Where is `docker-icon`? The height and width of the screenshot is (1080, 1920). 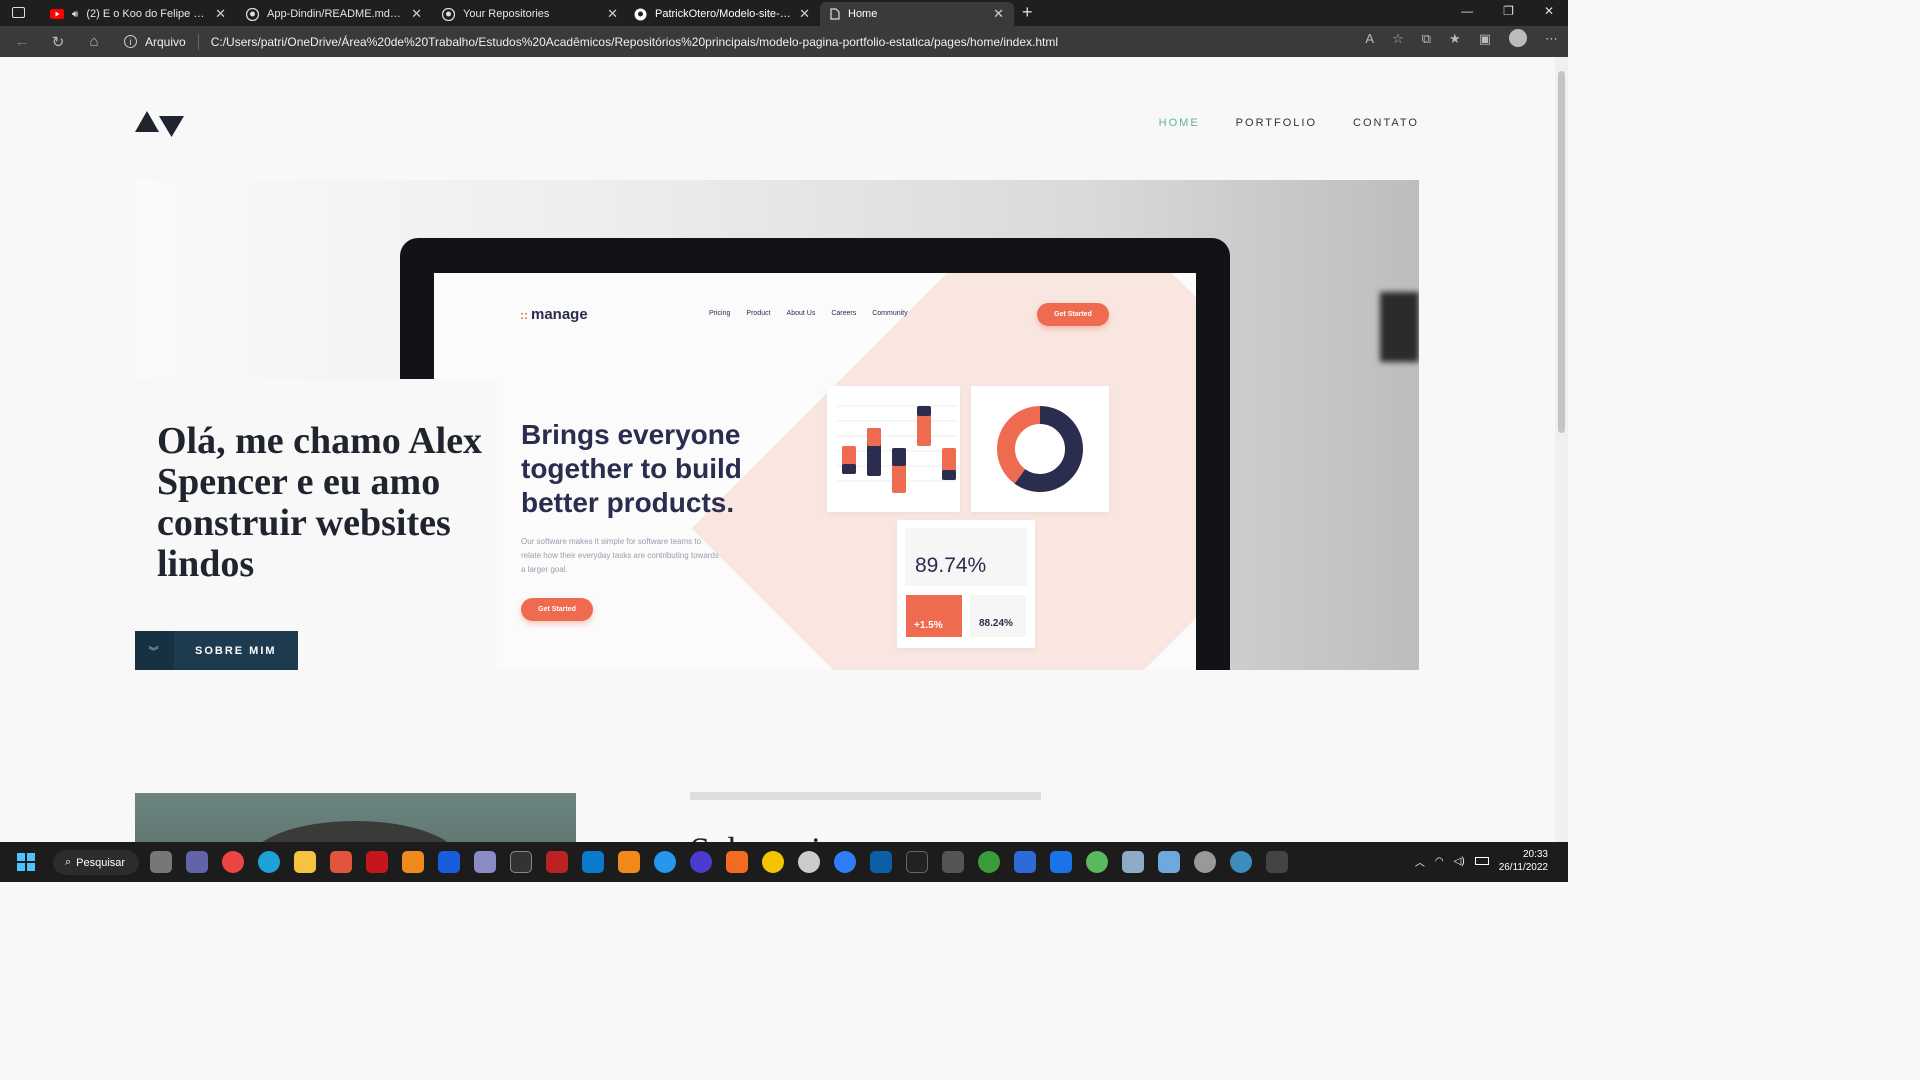
docker-icon is located at coordinates (665, 862).